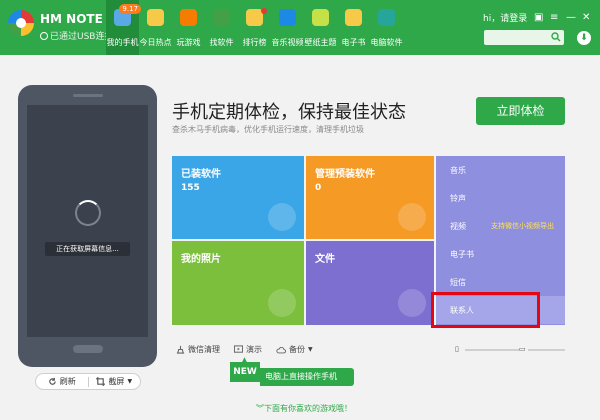 The height and width of the screenshot is (420, 600). Describe the element at coordinates (62, 381) in the screenshot. I see `refresh-button: 刷新` at that location.